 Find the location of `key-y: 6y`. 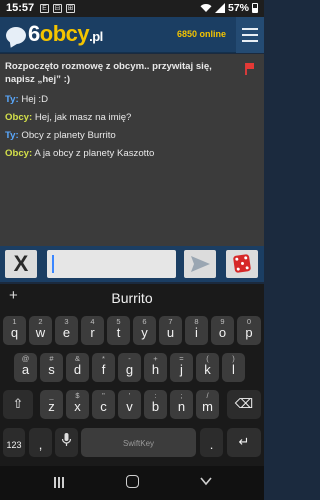

key-y: 6y is located at coordinates (144, 330).